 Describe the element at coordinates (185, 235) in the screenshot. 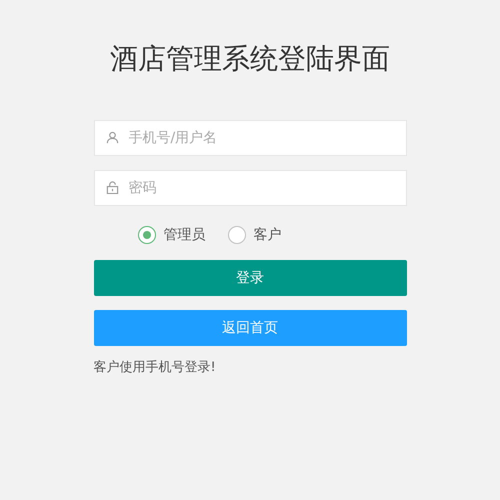

I see `radio-label: 管理员` at that location.